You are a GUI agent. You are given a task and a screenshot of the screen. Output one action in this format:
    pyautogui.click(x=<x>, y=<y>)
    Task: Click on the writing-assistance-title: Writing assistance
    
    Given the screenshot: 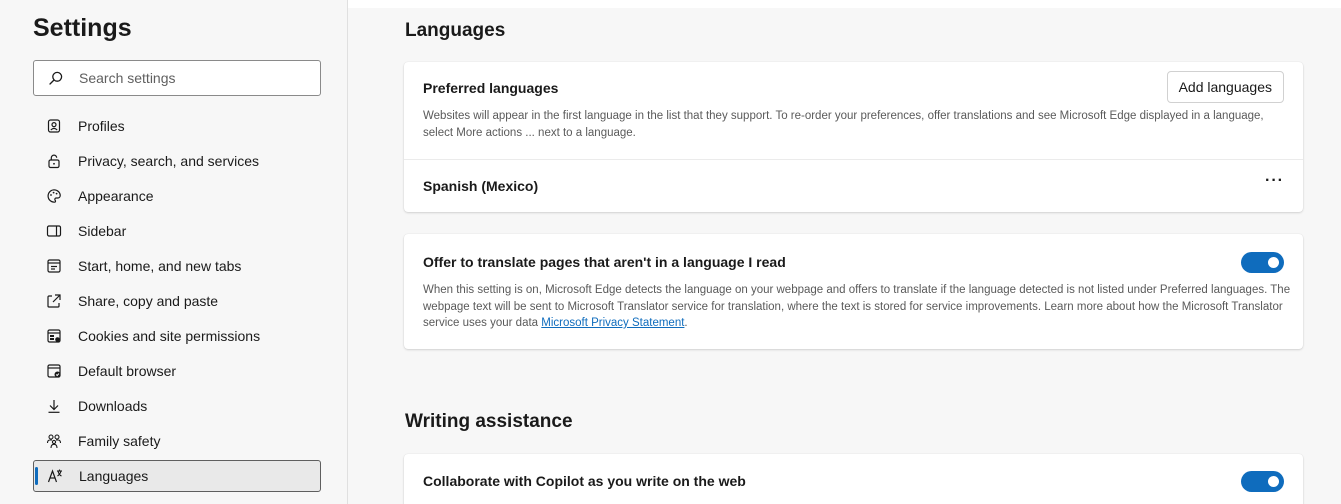 What is the action you would take?
    pyautogui.click(x=489, y=421)
    